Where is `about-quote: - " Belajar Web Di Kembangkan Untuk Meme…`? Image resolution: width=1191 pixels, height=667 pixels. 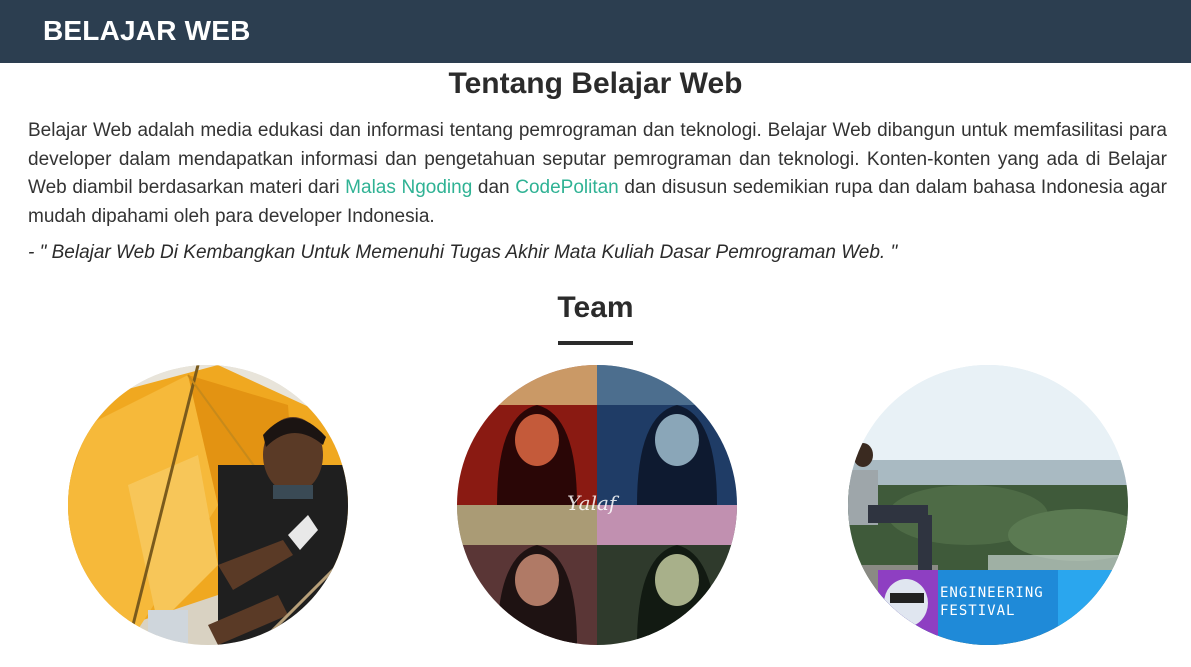 about-quote: - " Belajar Web Di Kembangkan Untuk Meme… is located at coordinates (463, 252).